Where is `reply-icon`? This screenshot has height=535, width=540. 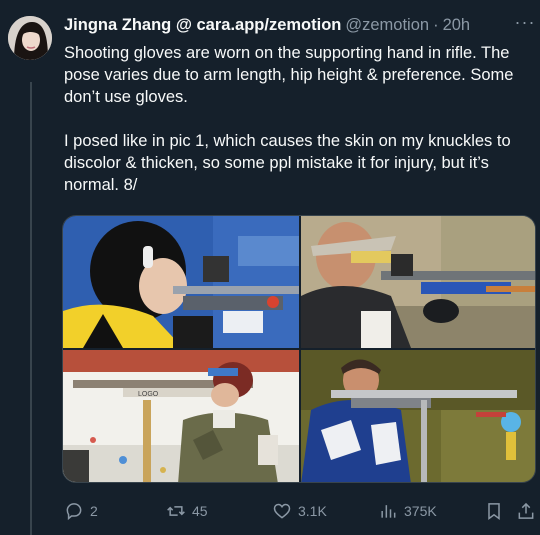 reply-icon is located at coordinates (74, 512).